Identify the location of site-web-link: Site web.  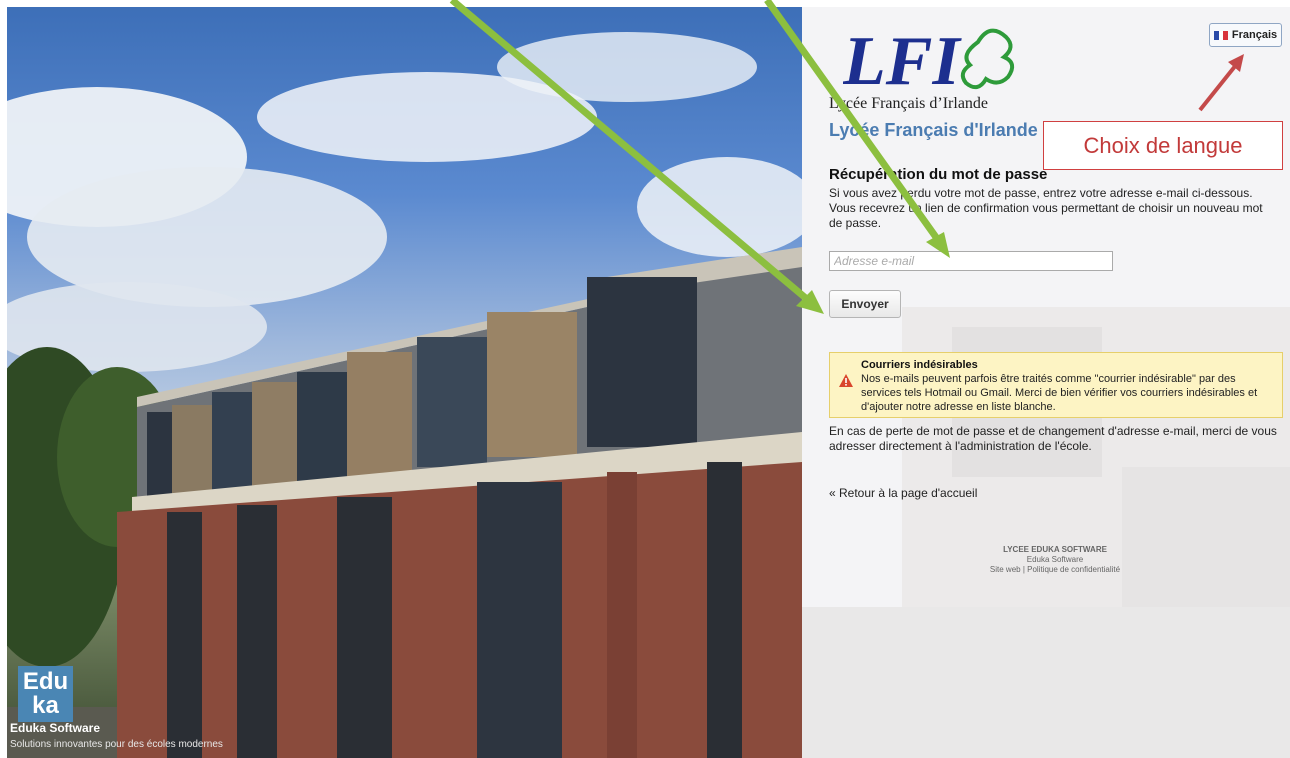
(1005, 569).